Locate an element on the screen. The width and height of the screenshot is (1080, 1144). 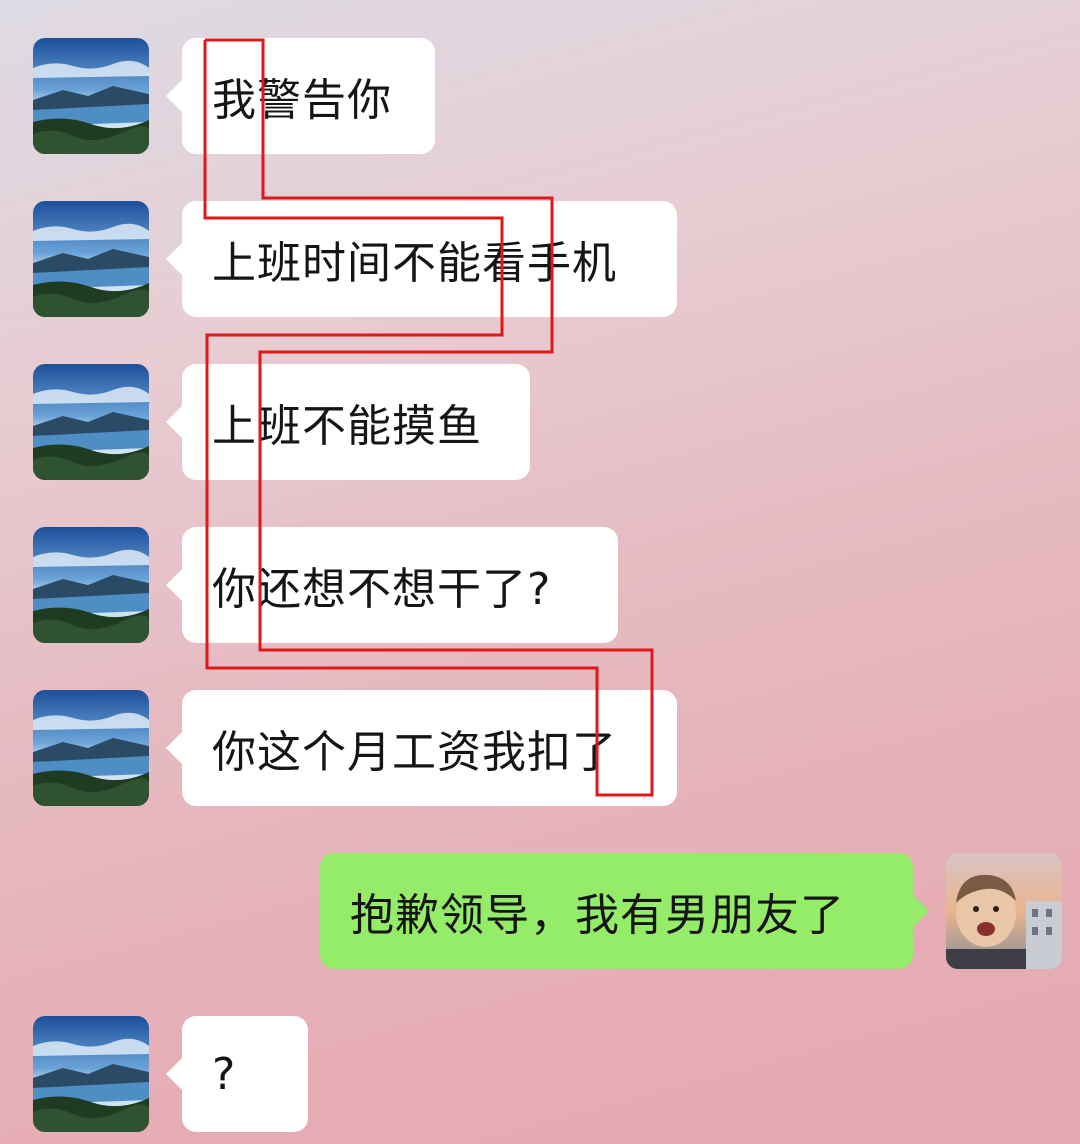
message-bubble: 我警告你 is located at coordinates (300, 96).